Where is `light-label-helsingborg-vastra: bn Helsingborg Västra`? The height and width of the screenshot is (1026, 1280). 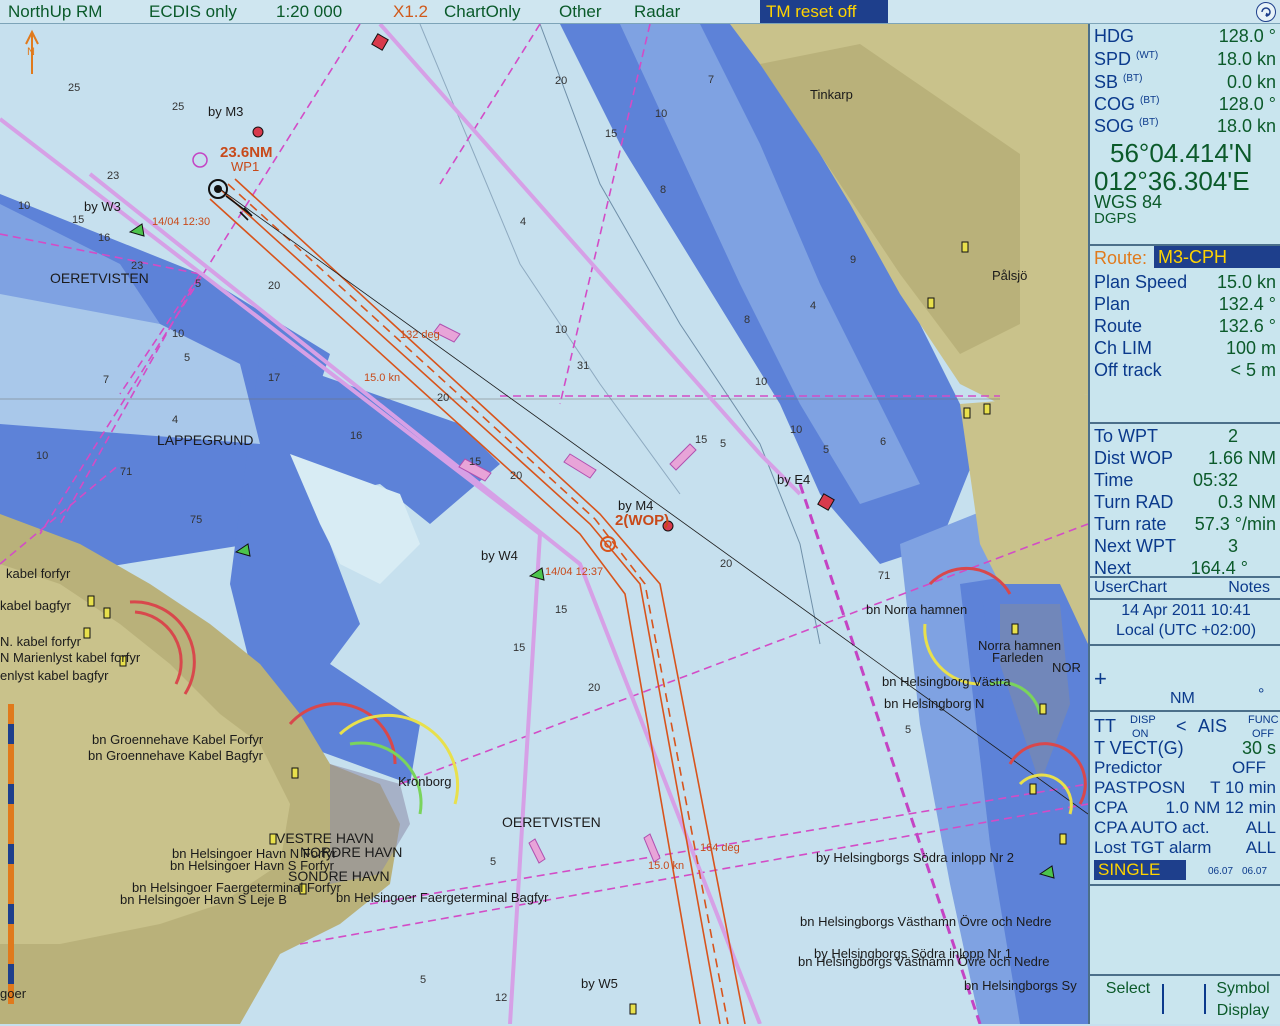 light-label-helsingborg-vastra: bn Helsingborg Västra is located at coordinates (946, 681).